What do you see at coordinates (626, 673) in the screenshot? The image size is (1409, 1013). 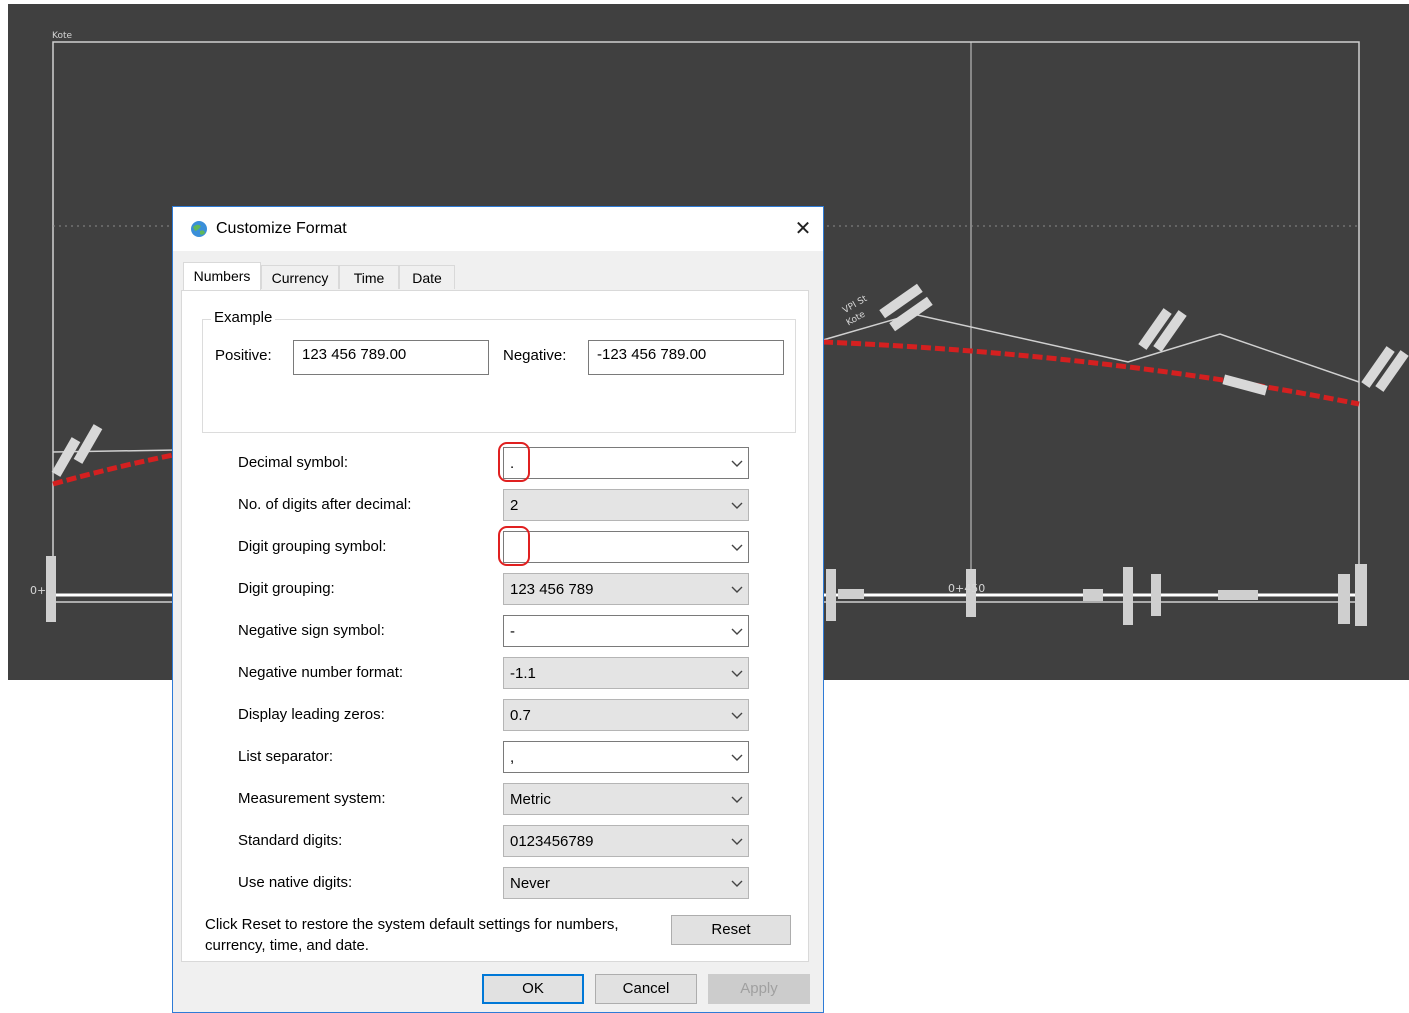 I see `setting-combobox: -1.1` at bounding box center [626, 673].